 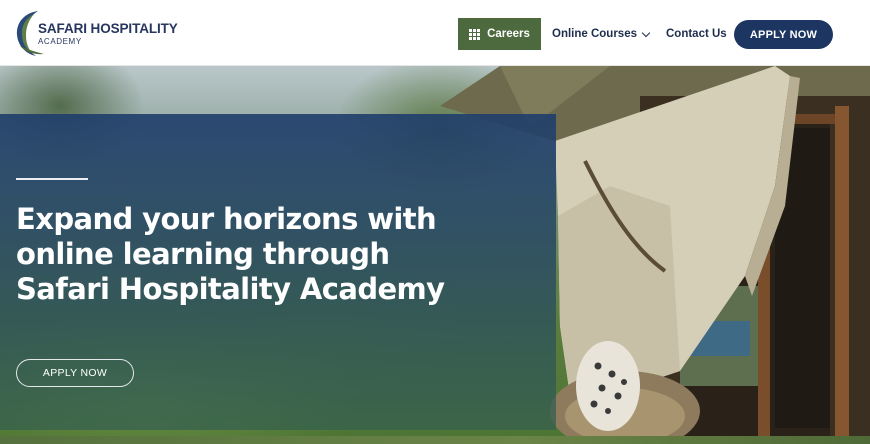 I want to click on nav-contact-label: Contact Us, so click(x=696, y=34).